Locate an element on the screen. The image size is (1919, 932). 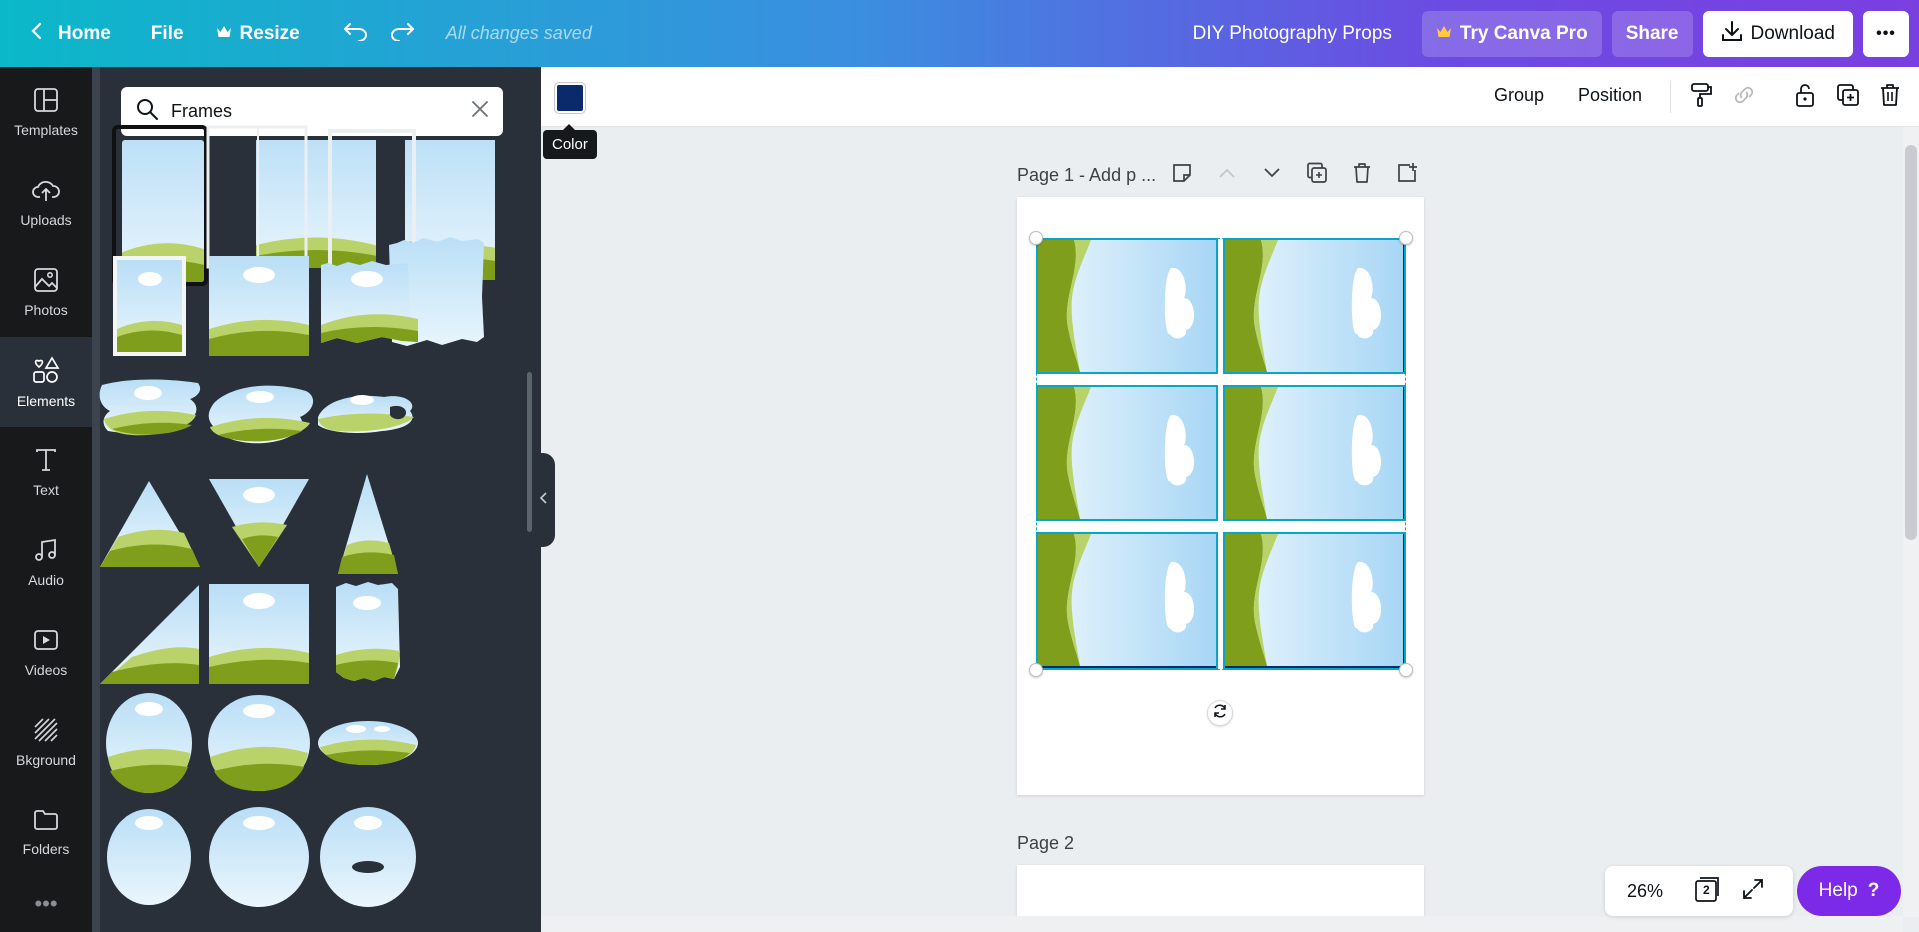
help-button: Help ? is located at coordinates (1849, 891).